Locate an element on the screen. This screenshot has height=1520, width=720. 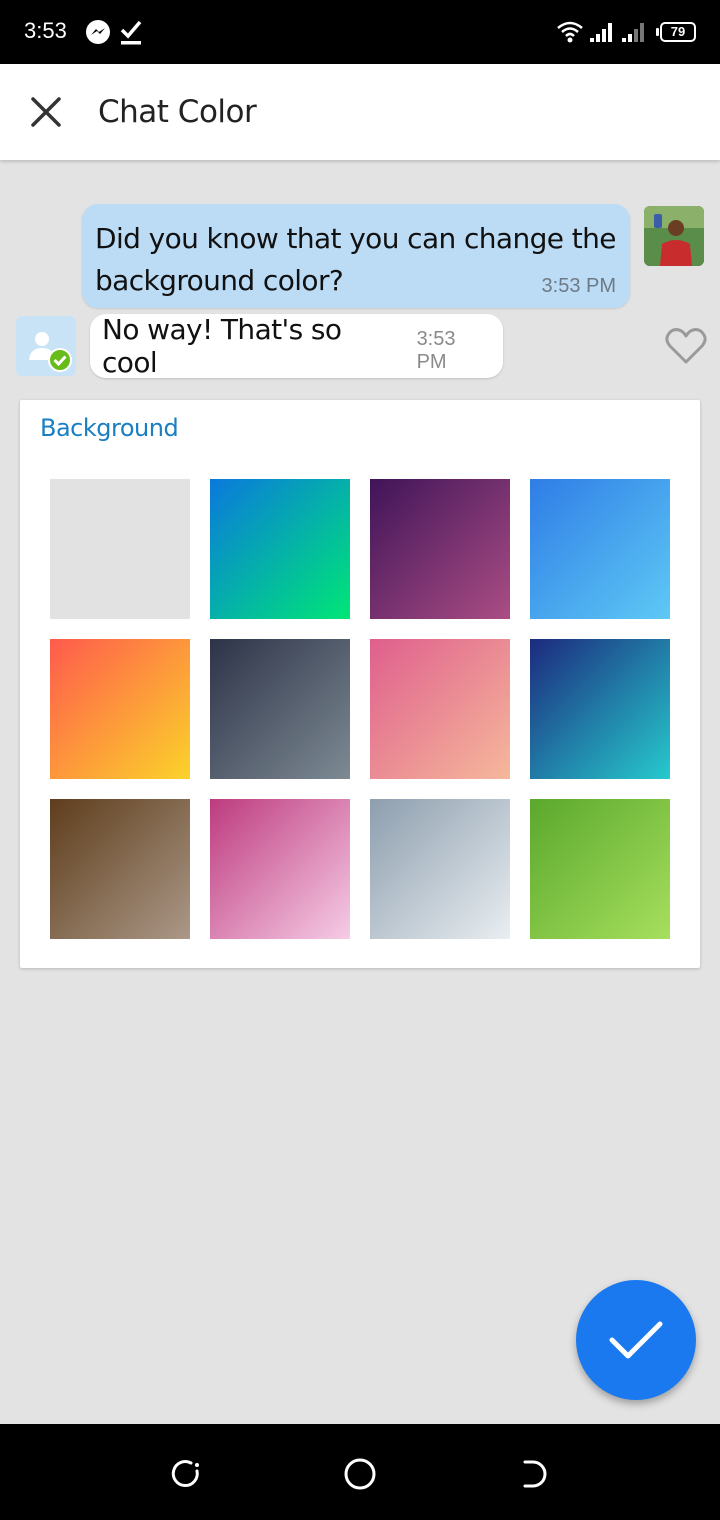
check-icon is located at coordinates (636, 1340).